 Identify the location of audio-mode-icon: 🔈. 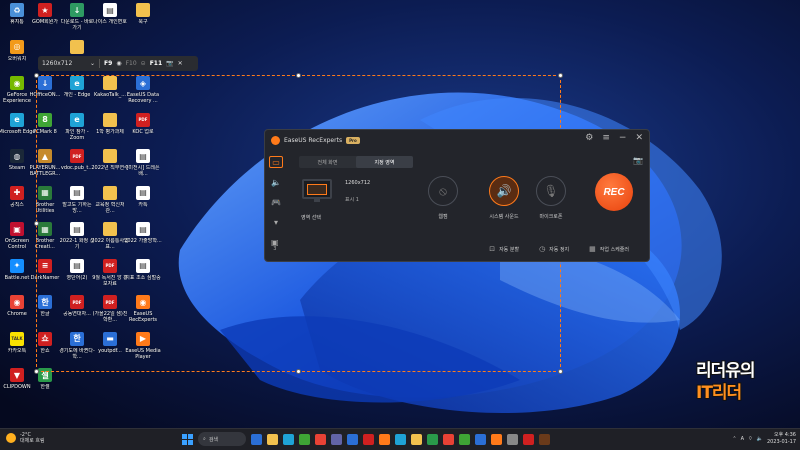
(276, 182).